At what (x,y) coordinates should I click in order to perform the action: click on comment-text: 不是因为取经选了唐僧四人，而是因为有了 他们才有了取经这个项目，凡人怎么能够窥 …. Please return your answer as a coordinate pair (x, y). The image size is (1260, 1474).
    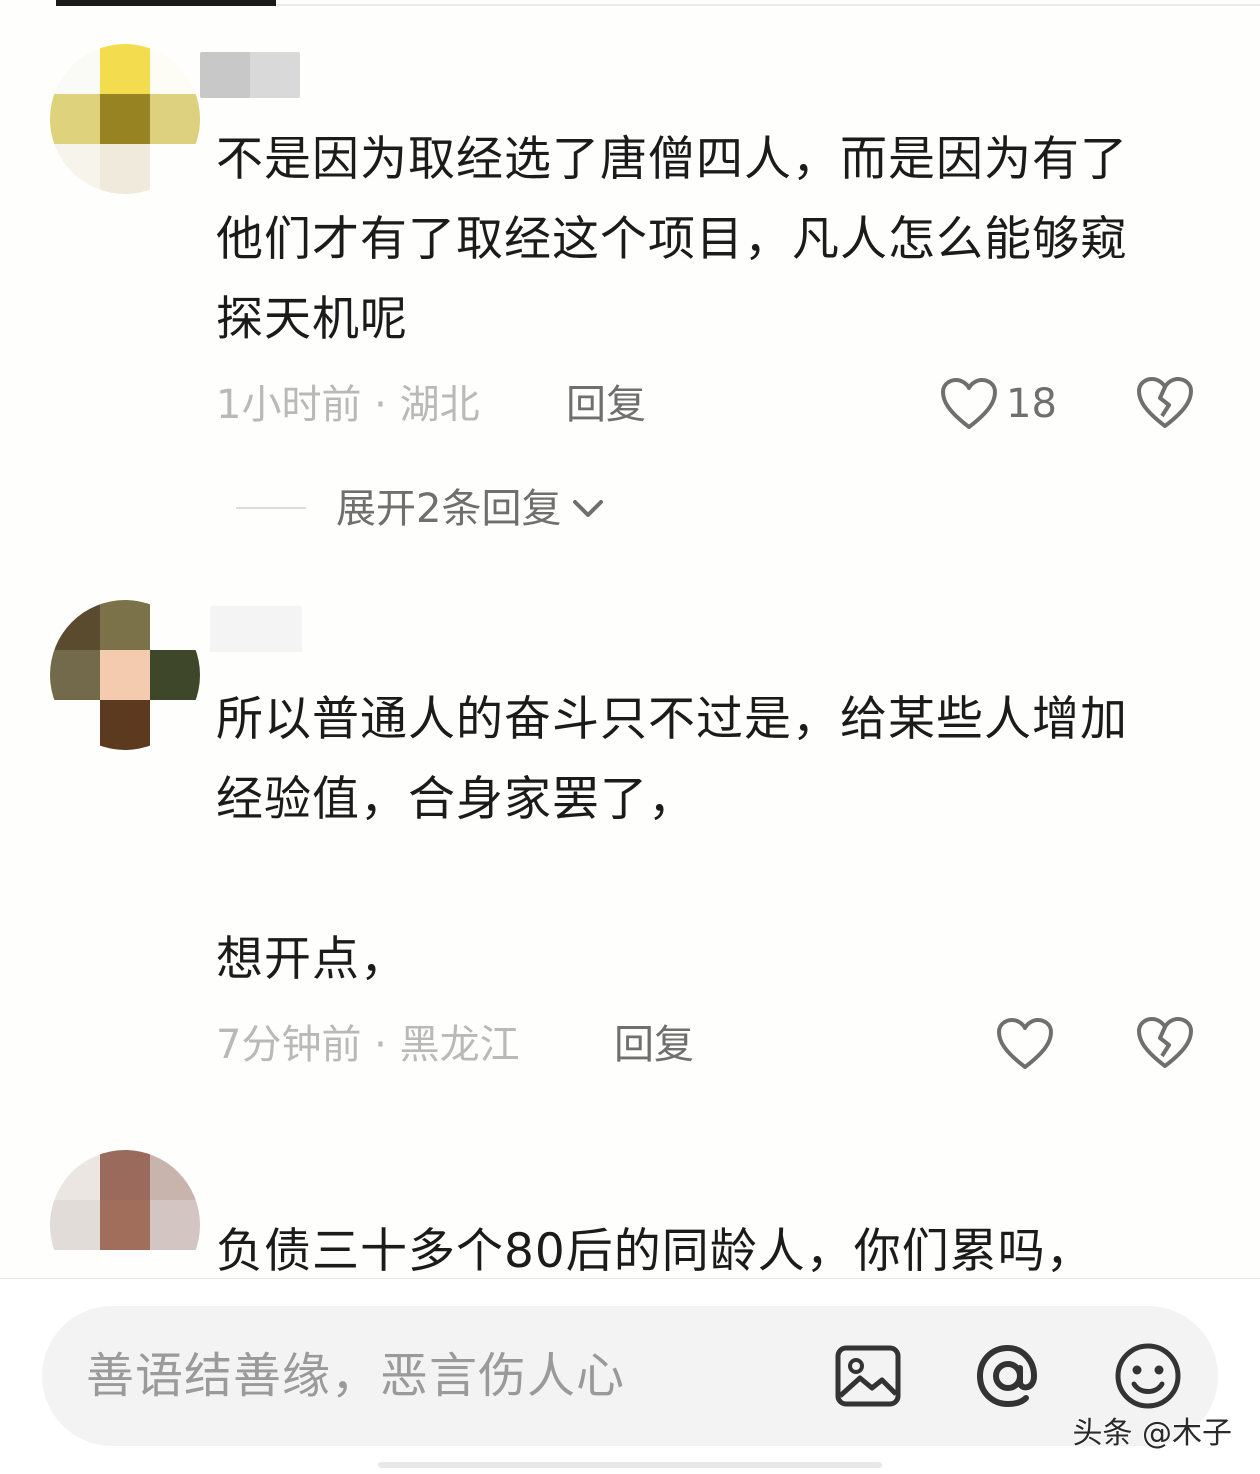
    Looking at the image, I should click on (672, 239).